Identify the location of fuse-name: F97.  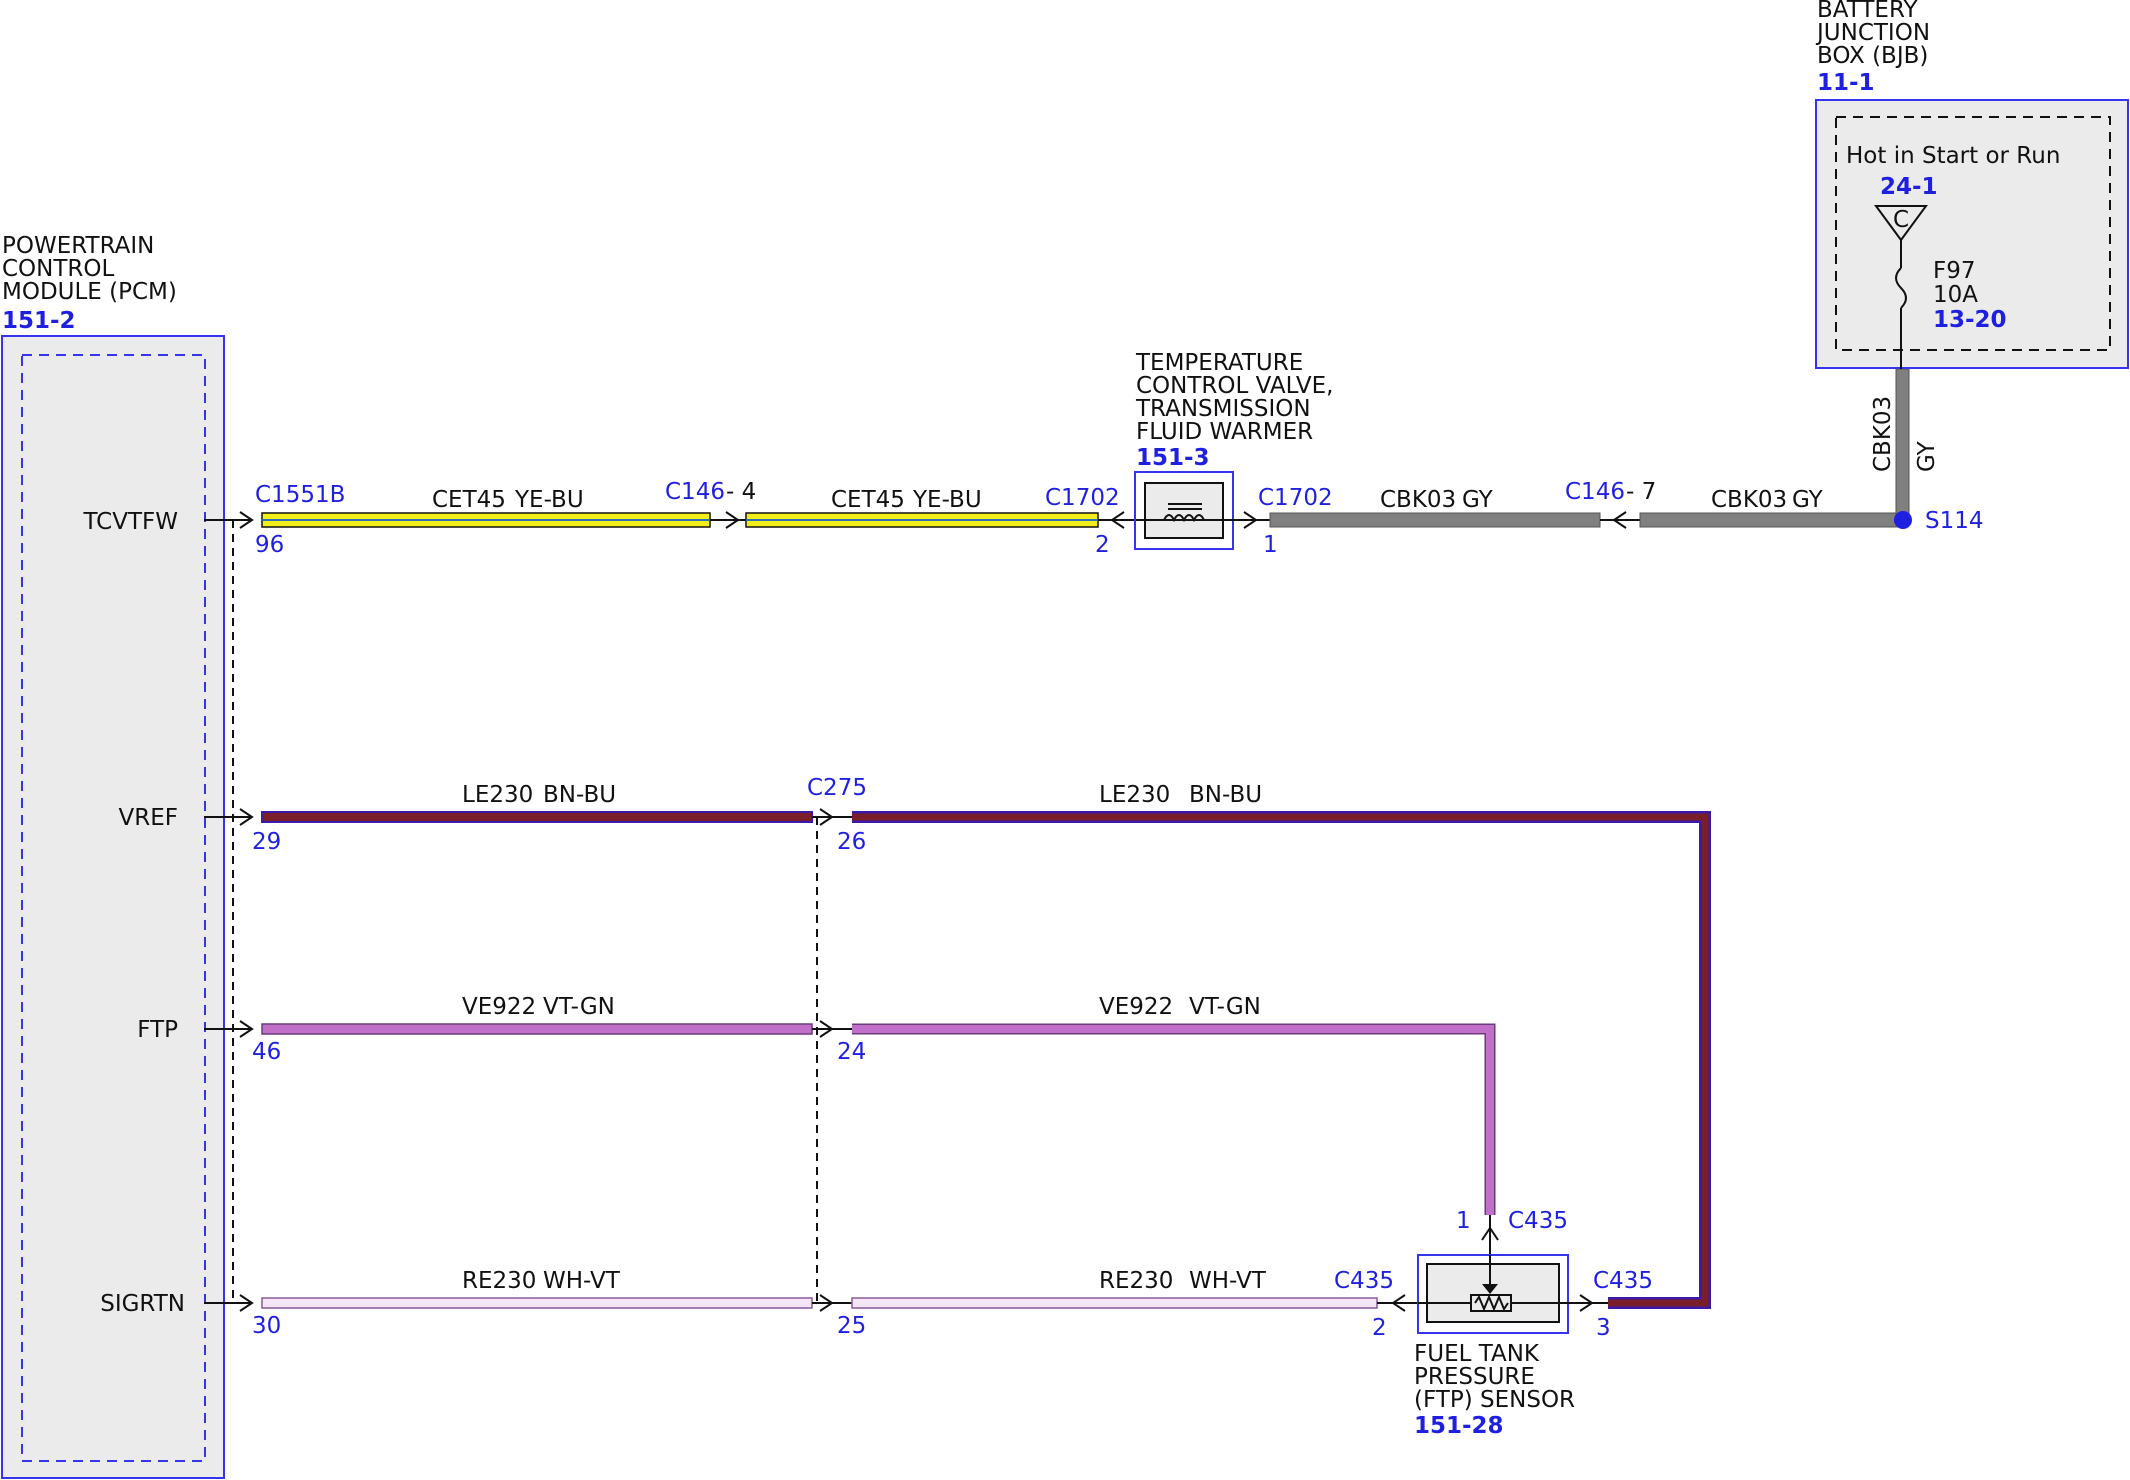
(1954, 271).